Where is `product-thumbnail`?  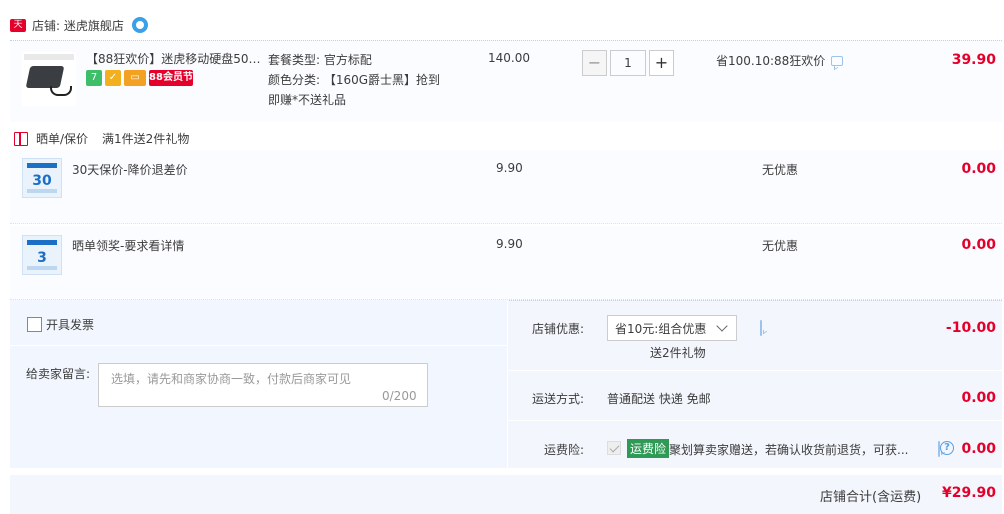
product-thumbnail is located at coordinates (49, 79).